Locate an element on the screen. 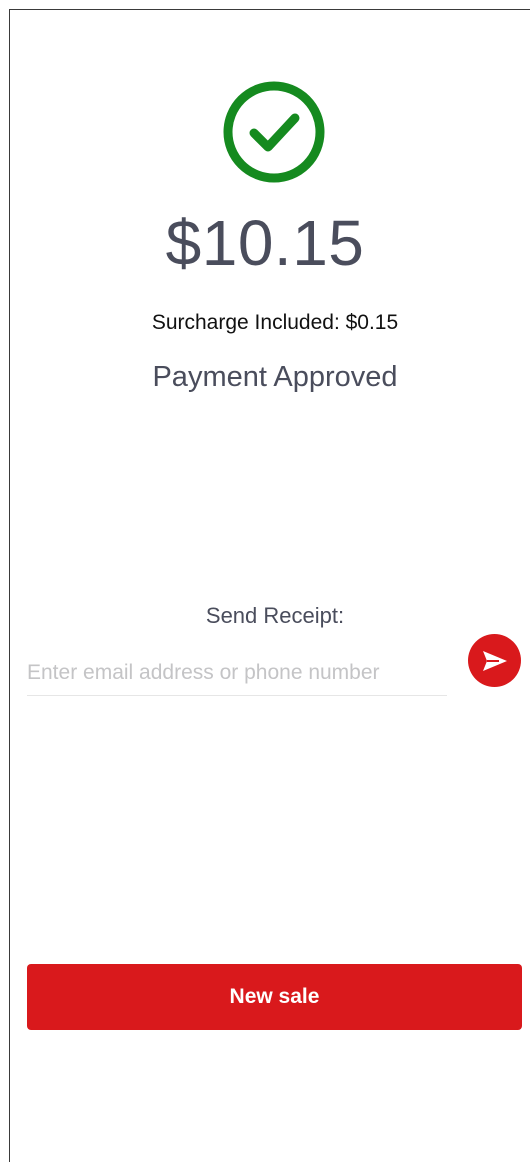 The width and height of the screenshot is (530, 1162). payment-status: Payment Approved is located at coordinates (275, 377).